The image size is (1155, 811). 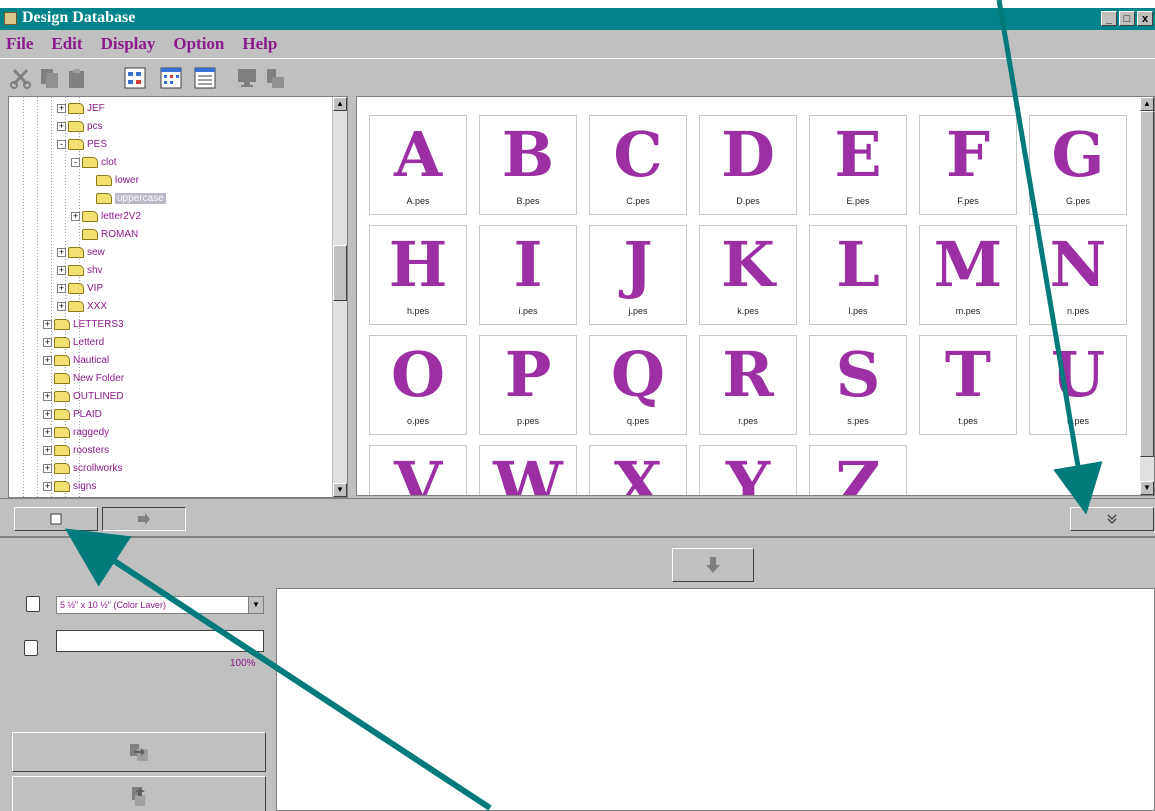 I want to click on design-thumbnail: B B.pes, so click(x=528, y=165).